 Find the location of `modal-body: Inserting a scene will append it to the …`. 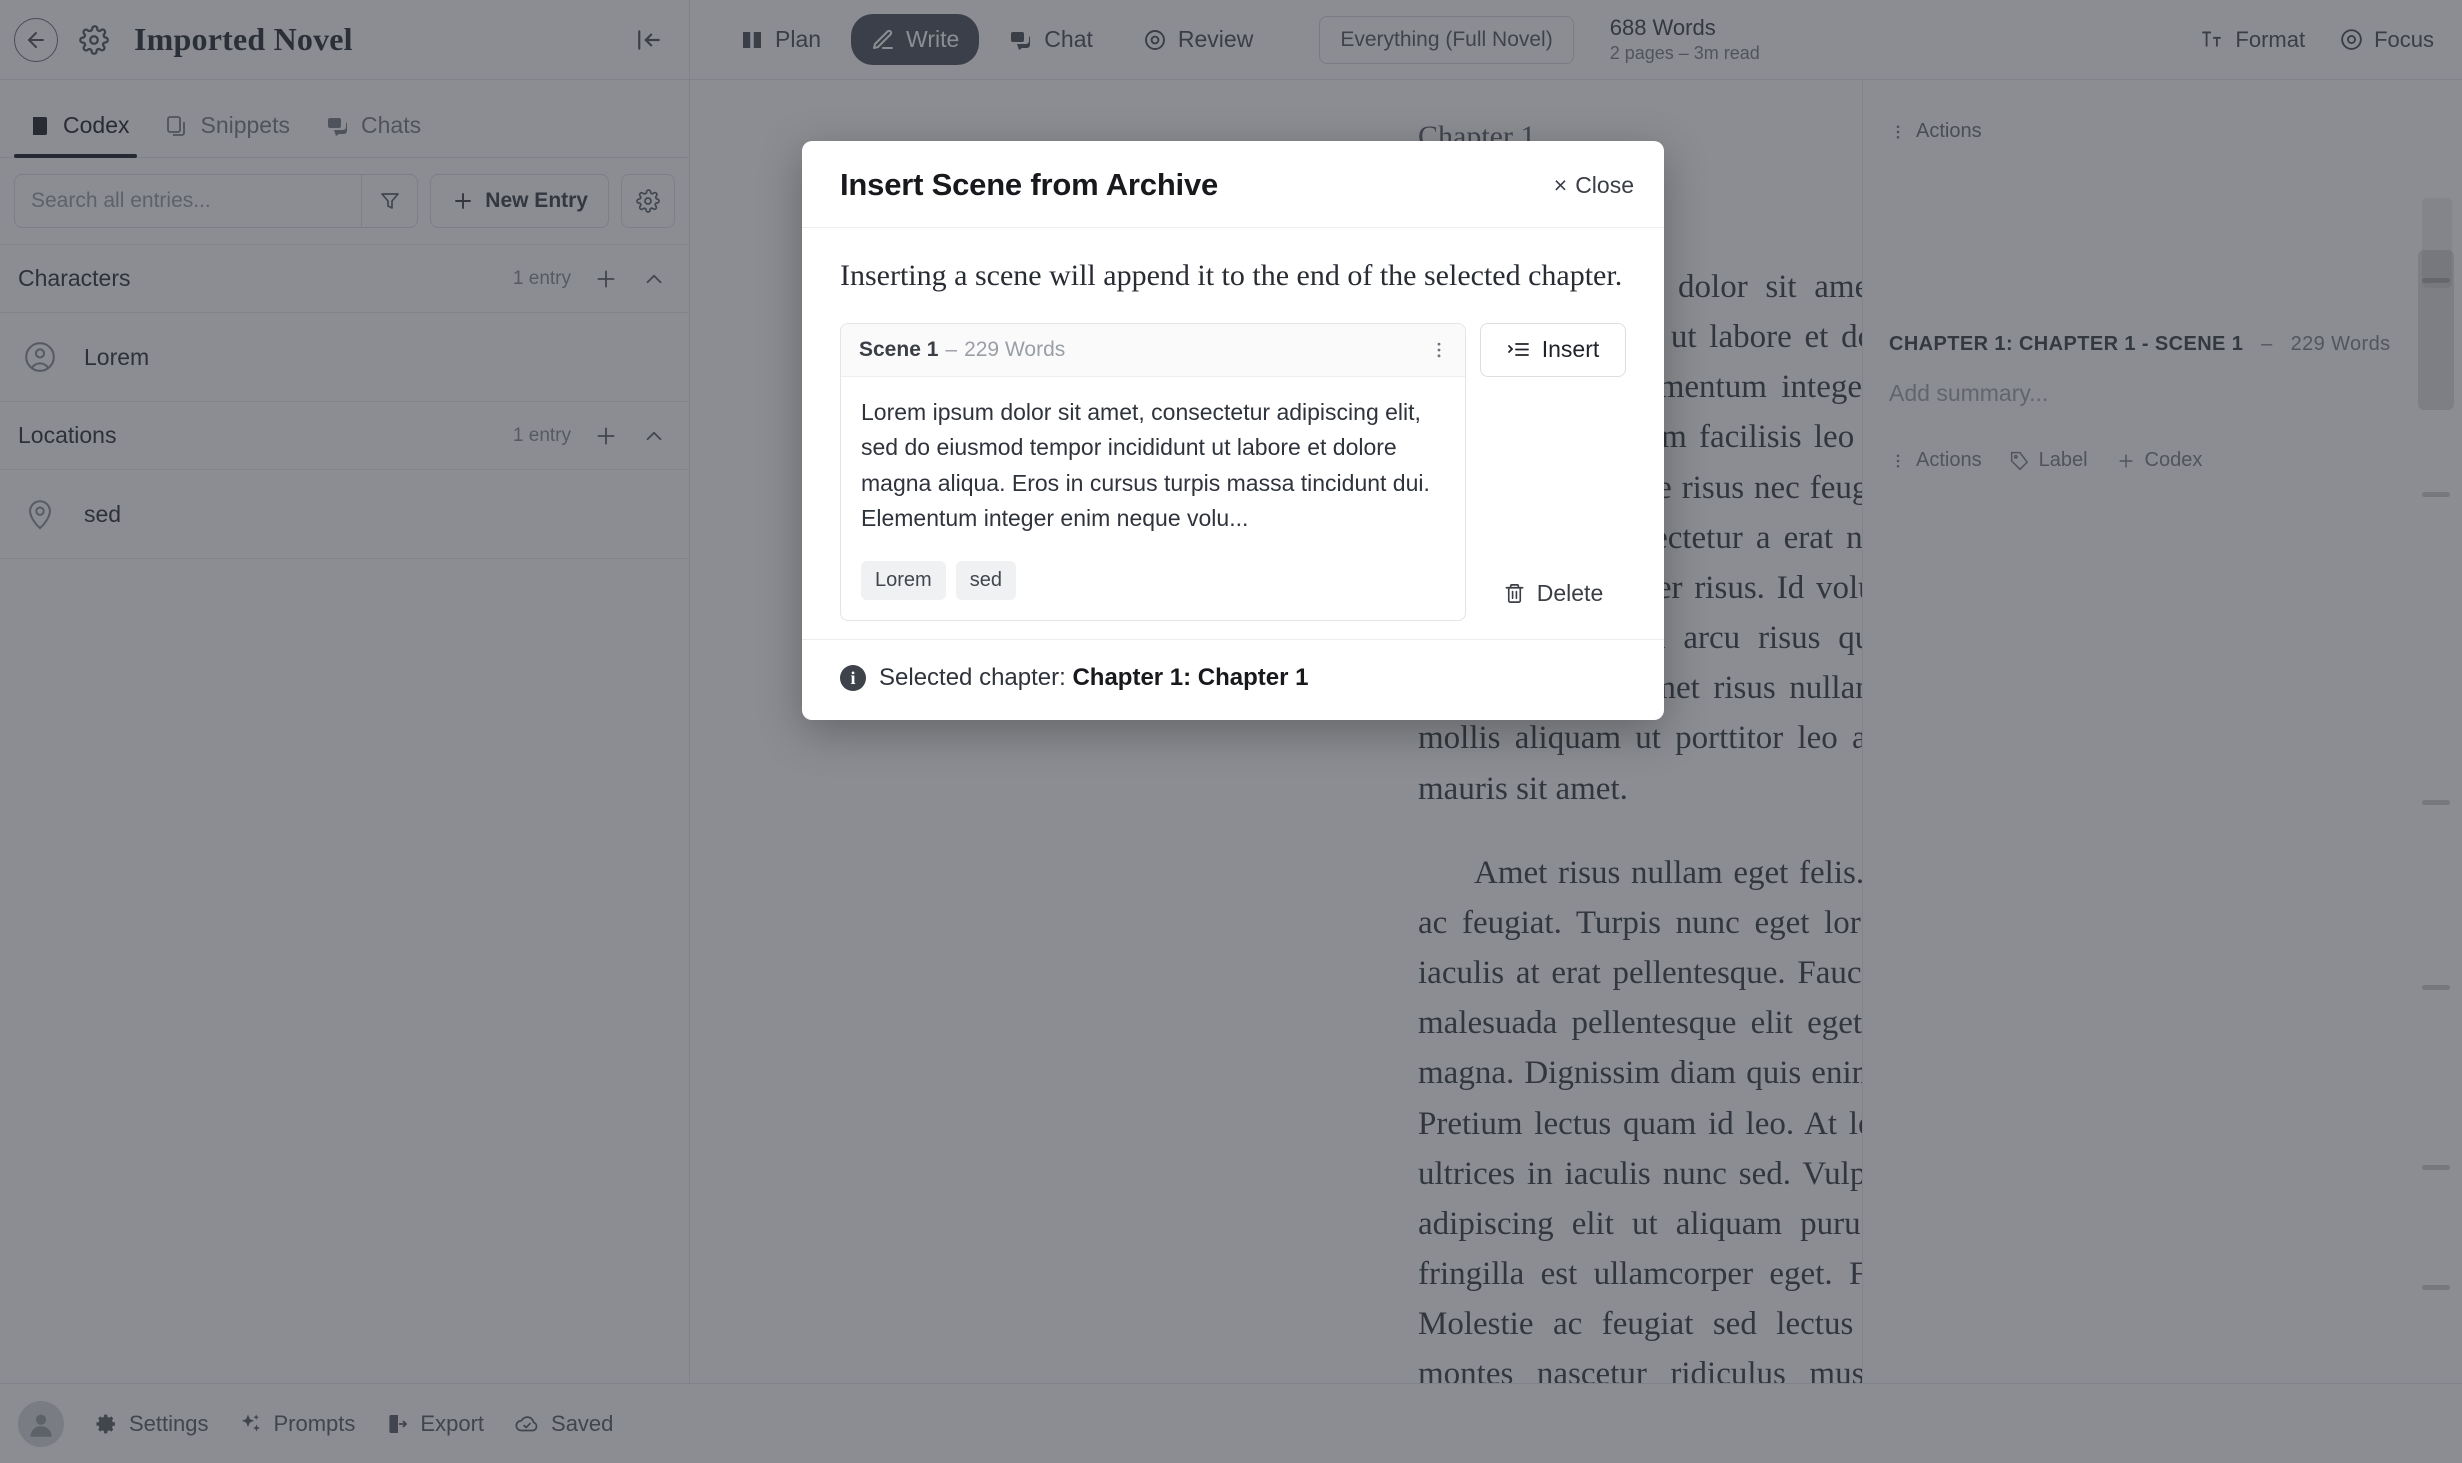

modal-body: Inserting a scene will append it to the … is located at coordinates (1233, 425).